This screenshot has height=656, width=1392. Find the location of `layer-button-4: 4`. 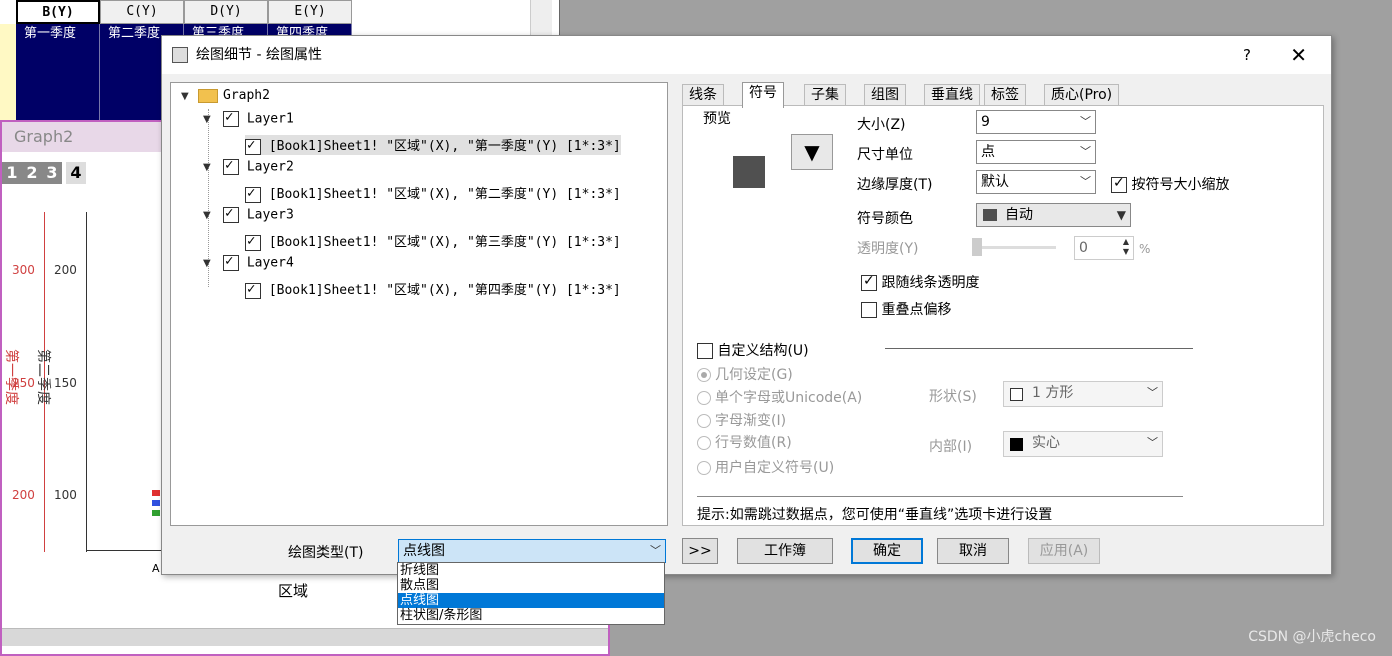

layer-button-4: 4 is located at coordinates (76, 173).